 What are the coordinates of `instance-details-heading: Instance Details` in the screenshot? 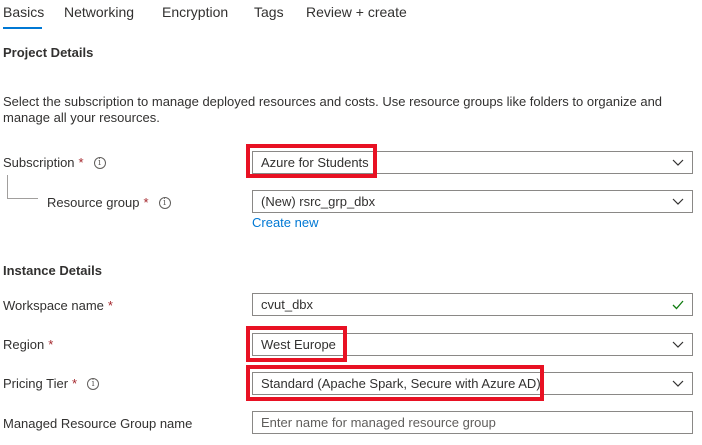 It's located at (52, 270).